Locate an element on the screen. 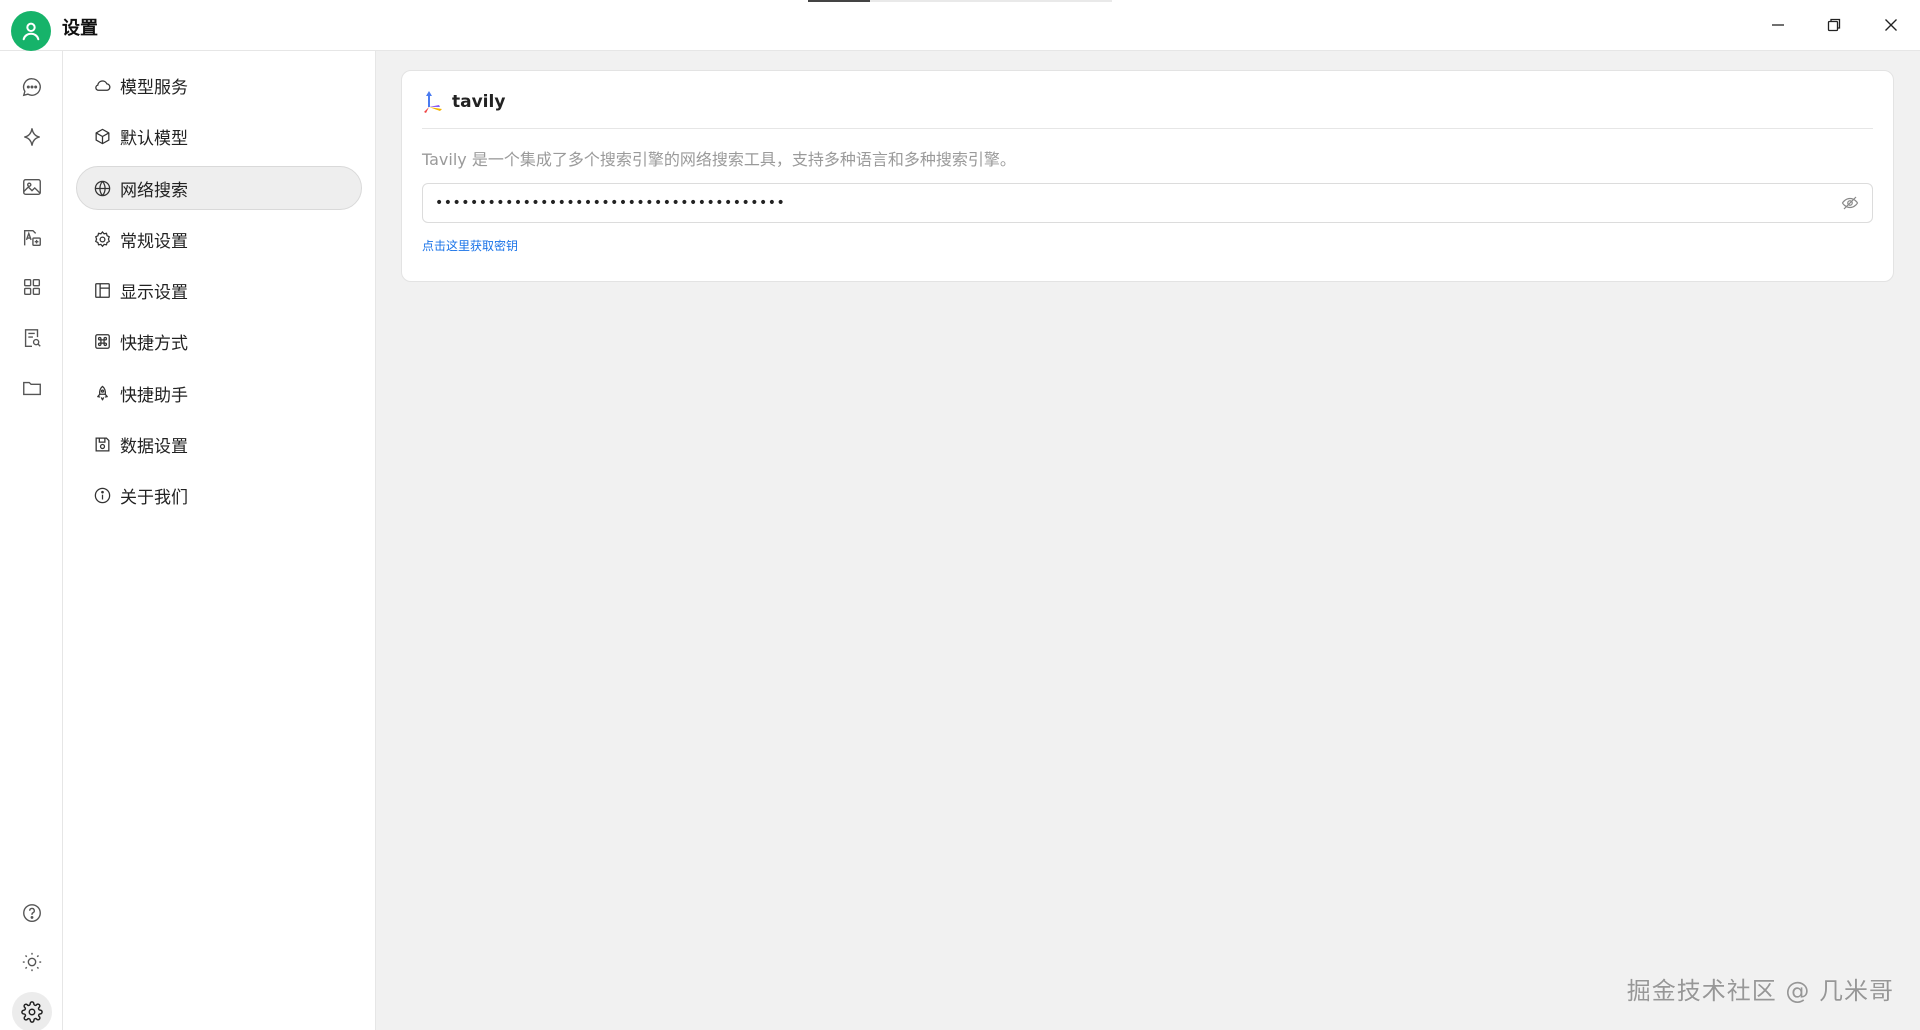  menu-item-label: 数据设置 is located at coordinates (154, 446).